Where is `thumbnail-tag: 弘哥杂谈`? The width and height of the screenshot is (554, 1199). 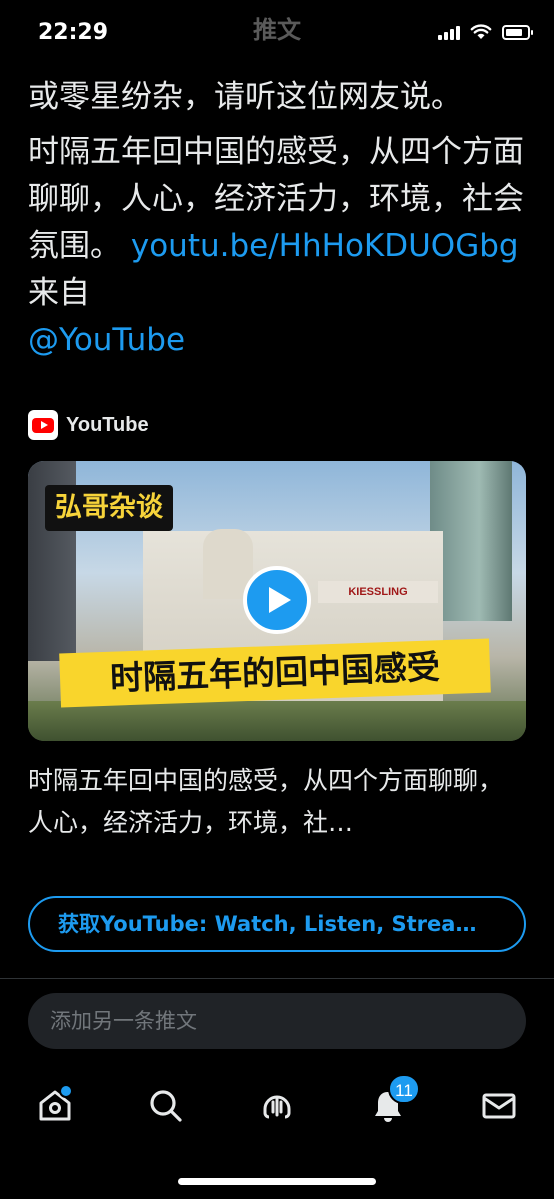
thumbnail-tag: 弘哥杂谈 is located at coordinates (109, 508).